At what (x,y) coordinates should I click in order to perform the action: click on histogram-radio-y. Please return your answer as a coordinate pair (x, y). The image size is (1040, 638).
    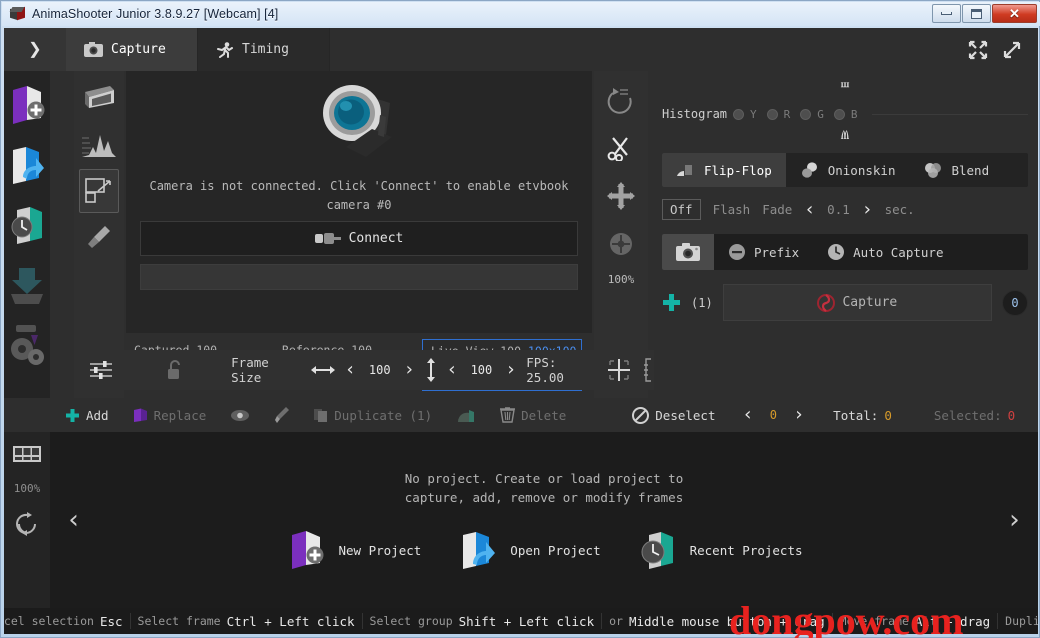
    Looking at the image, I should click on (739, 114).